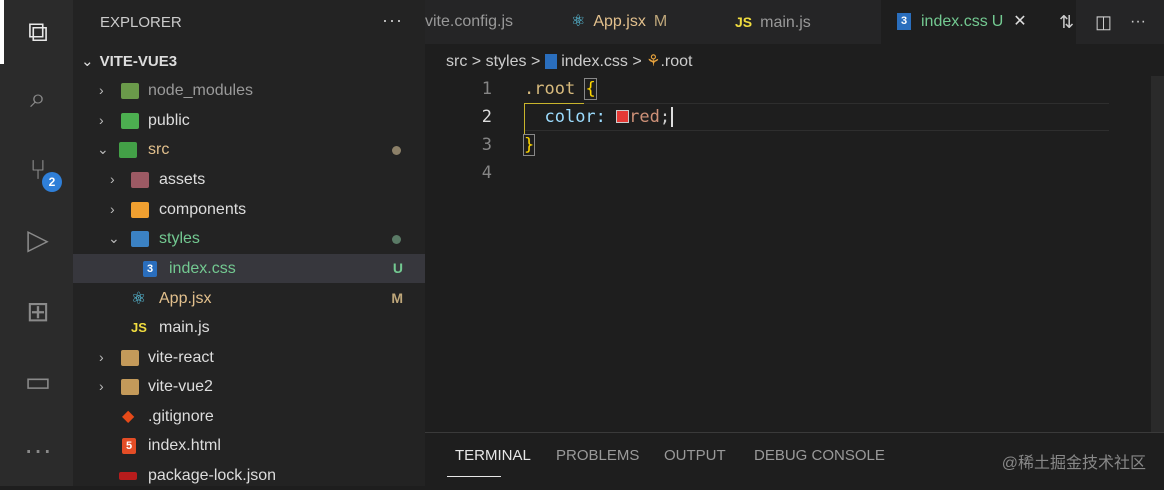 Image resolution: width=1164 pixels, height=490 pixels. What do you see at coordinates (38, 450) in the screenshot?
I see `more-icon: ···` at bounding box center [38, 450].